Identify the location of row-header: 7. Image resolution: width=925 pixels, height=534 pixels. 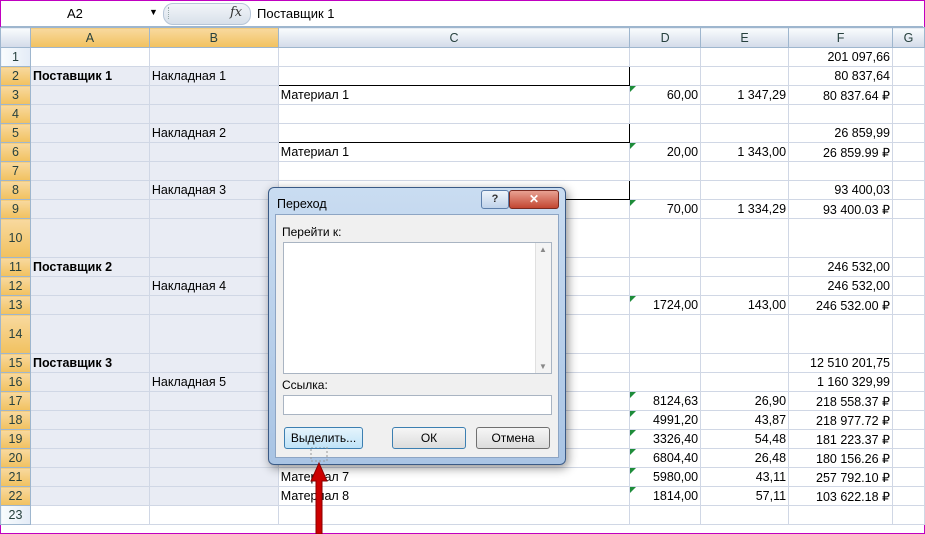
(15, 171).